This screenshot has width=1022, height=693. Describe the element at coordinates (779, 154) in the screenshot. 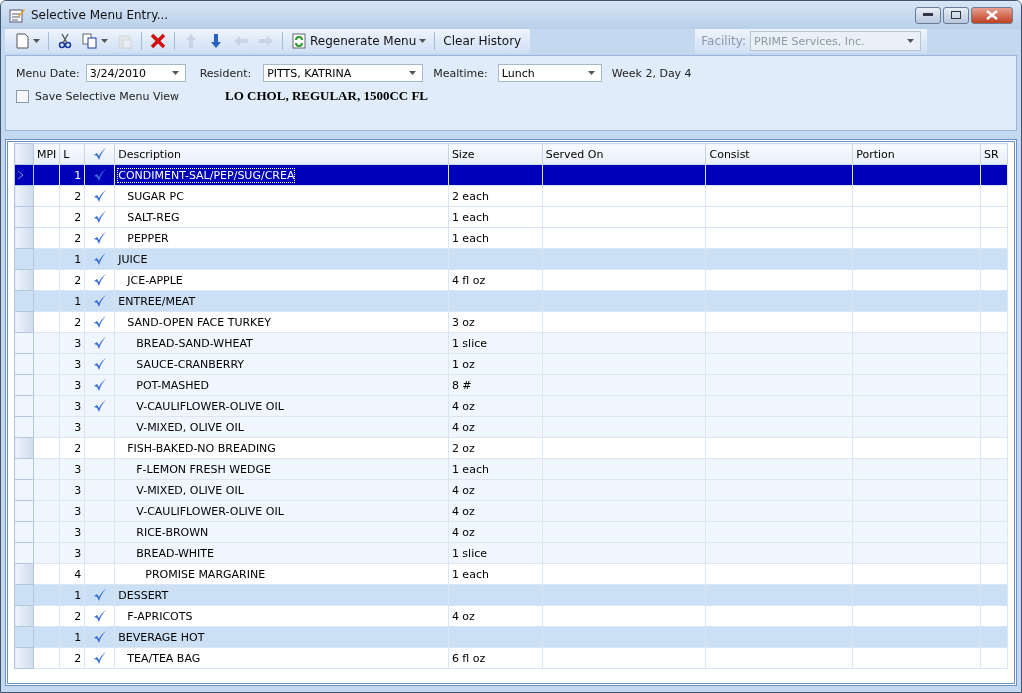

I see `column-header: Consist` at that location.